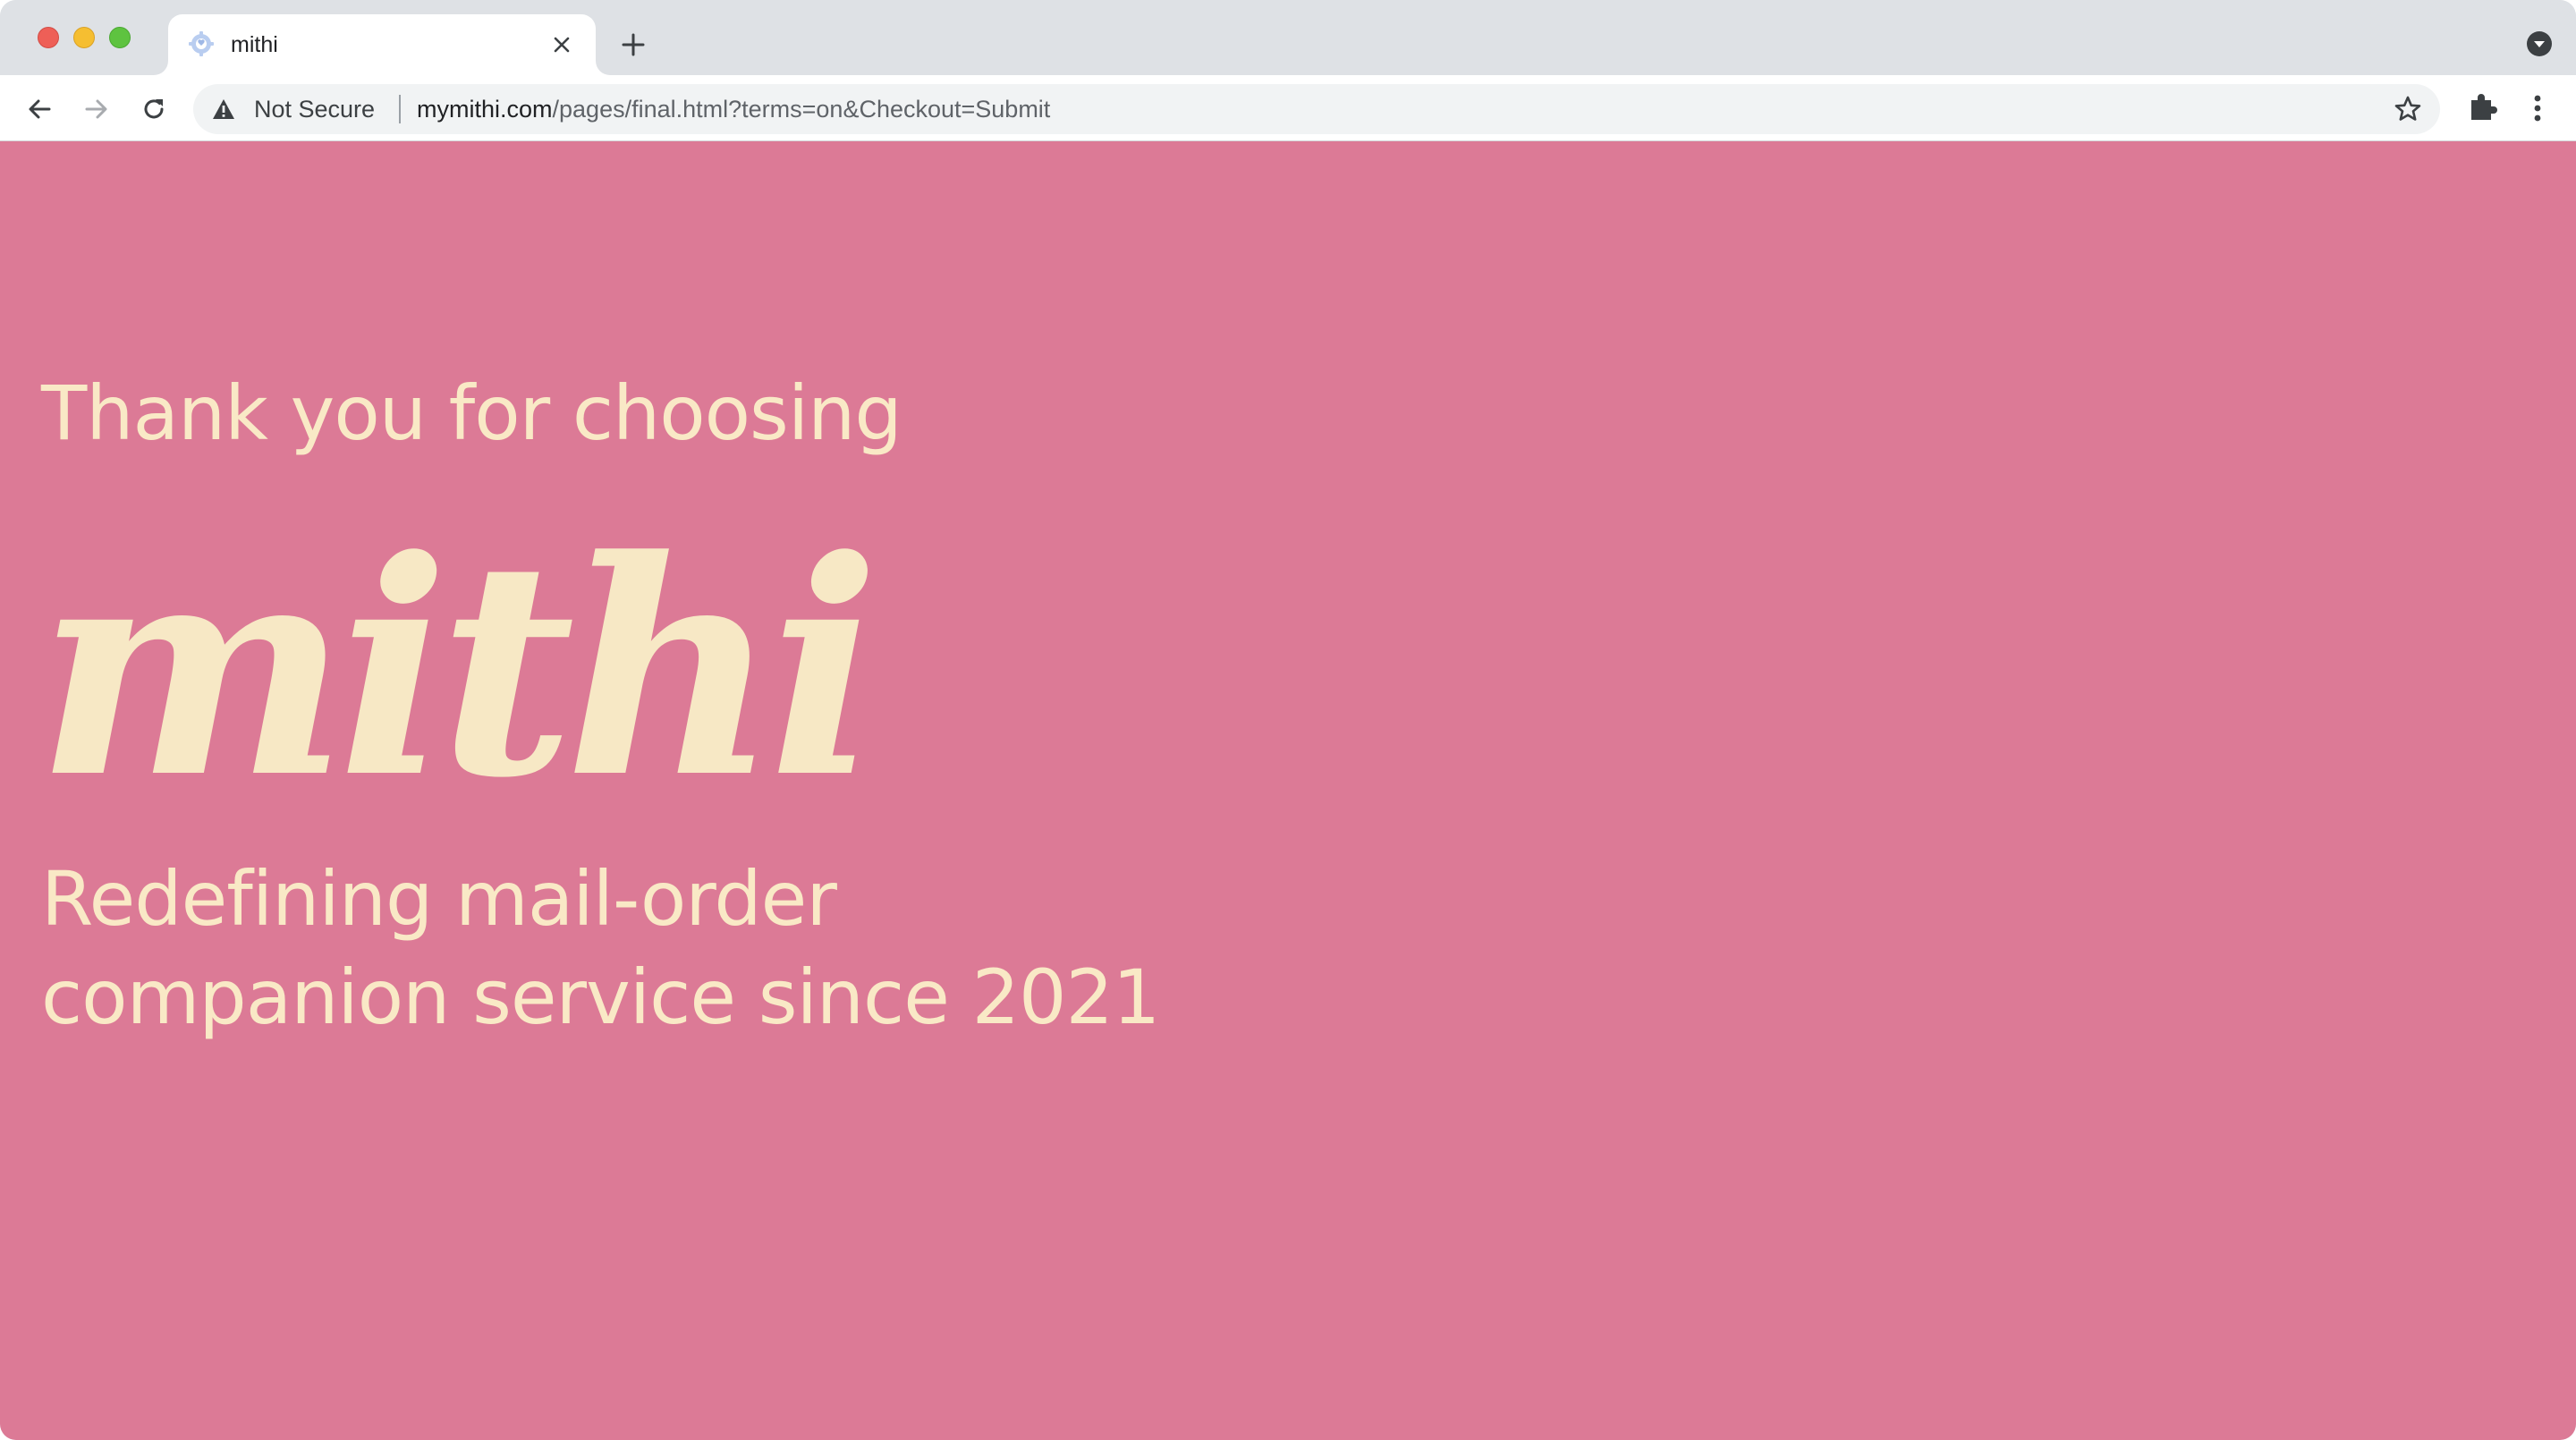 The height and width of the screenshot is (1440, 2576). I want to click on mithi-logo: mithi, so click(458, 669).